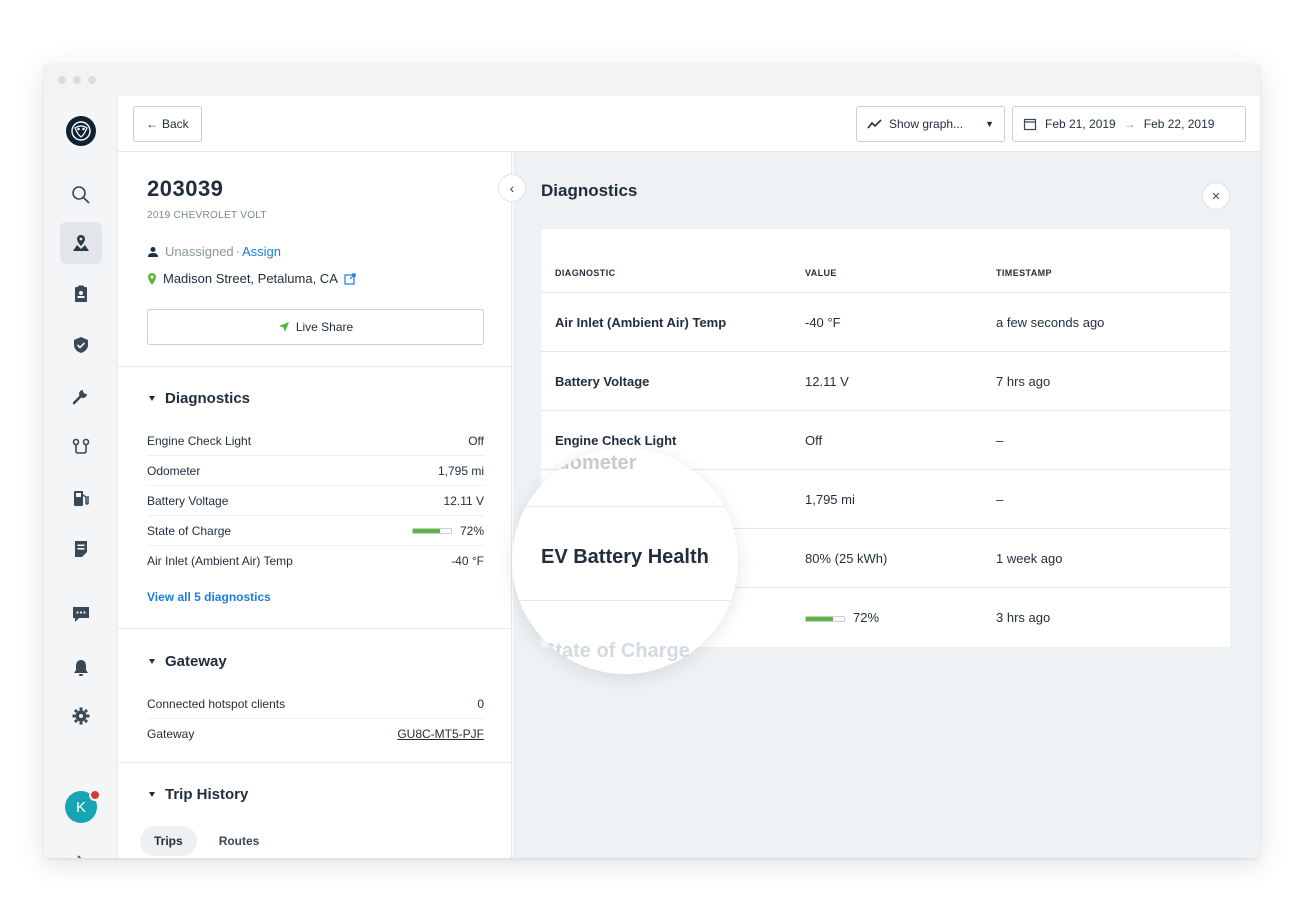  Describe the element at coordinates (283, 327) in the screenshot. I see `navigation-arrow-icon` at that location.